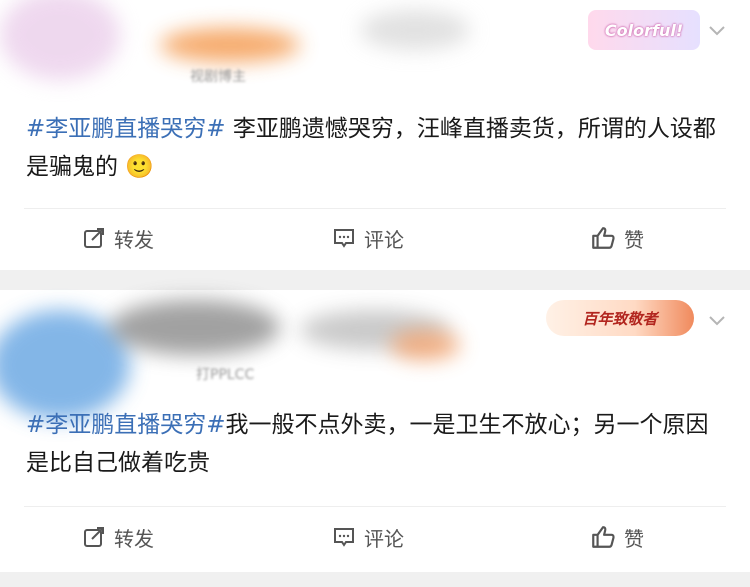 This screenshot has height=587, width=750. What do you see at coordinates (139, 167) in the screenshot?
I see `smile-emoji: 🙂` at bounding box center [139, 167].